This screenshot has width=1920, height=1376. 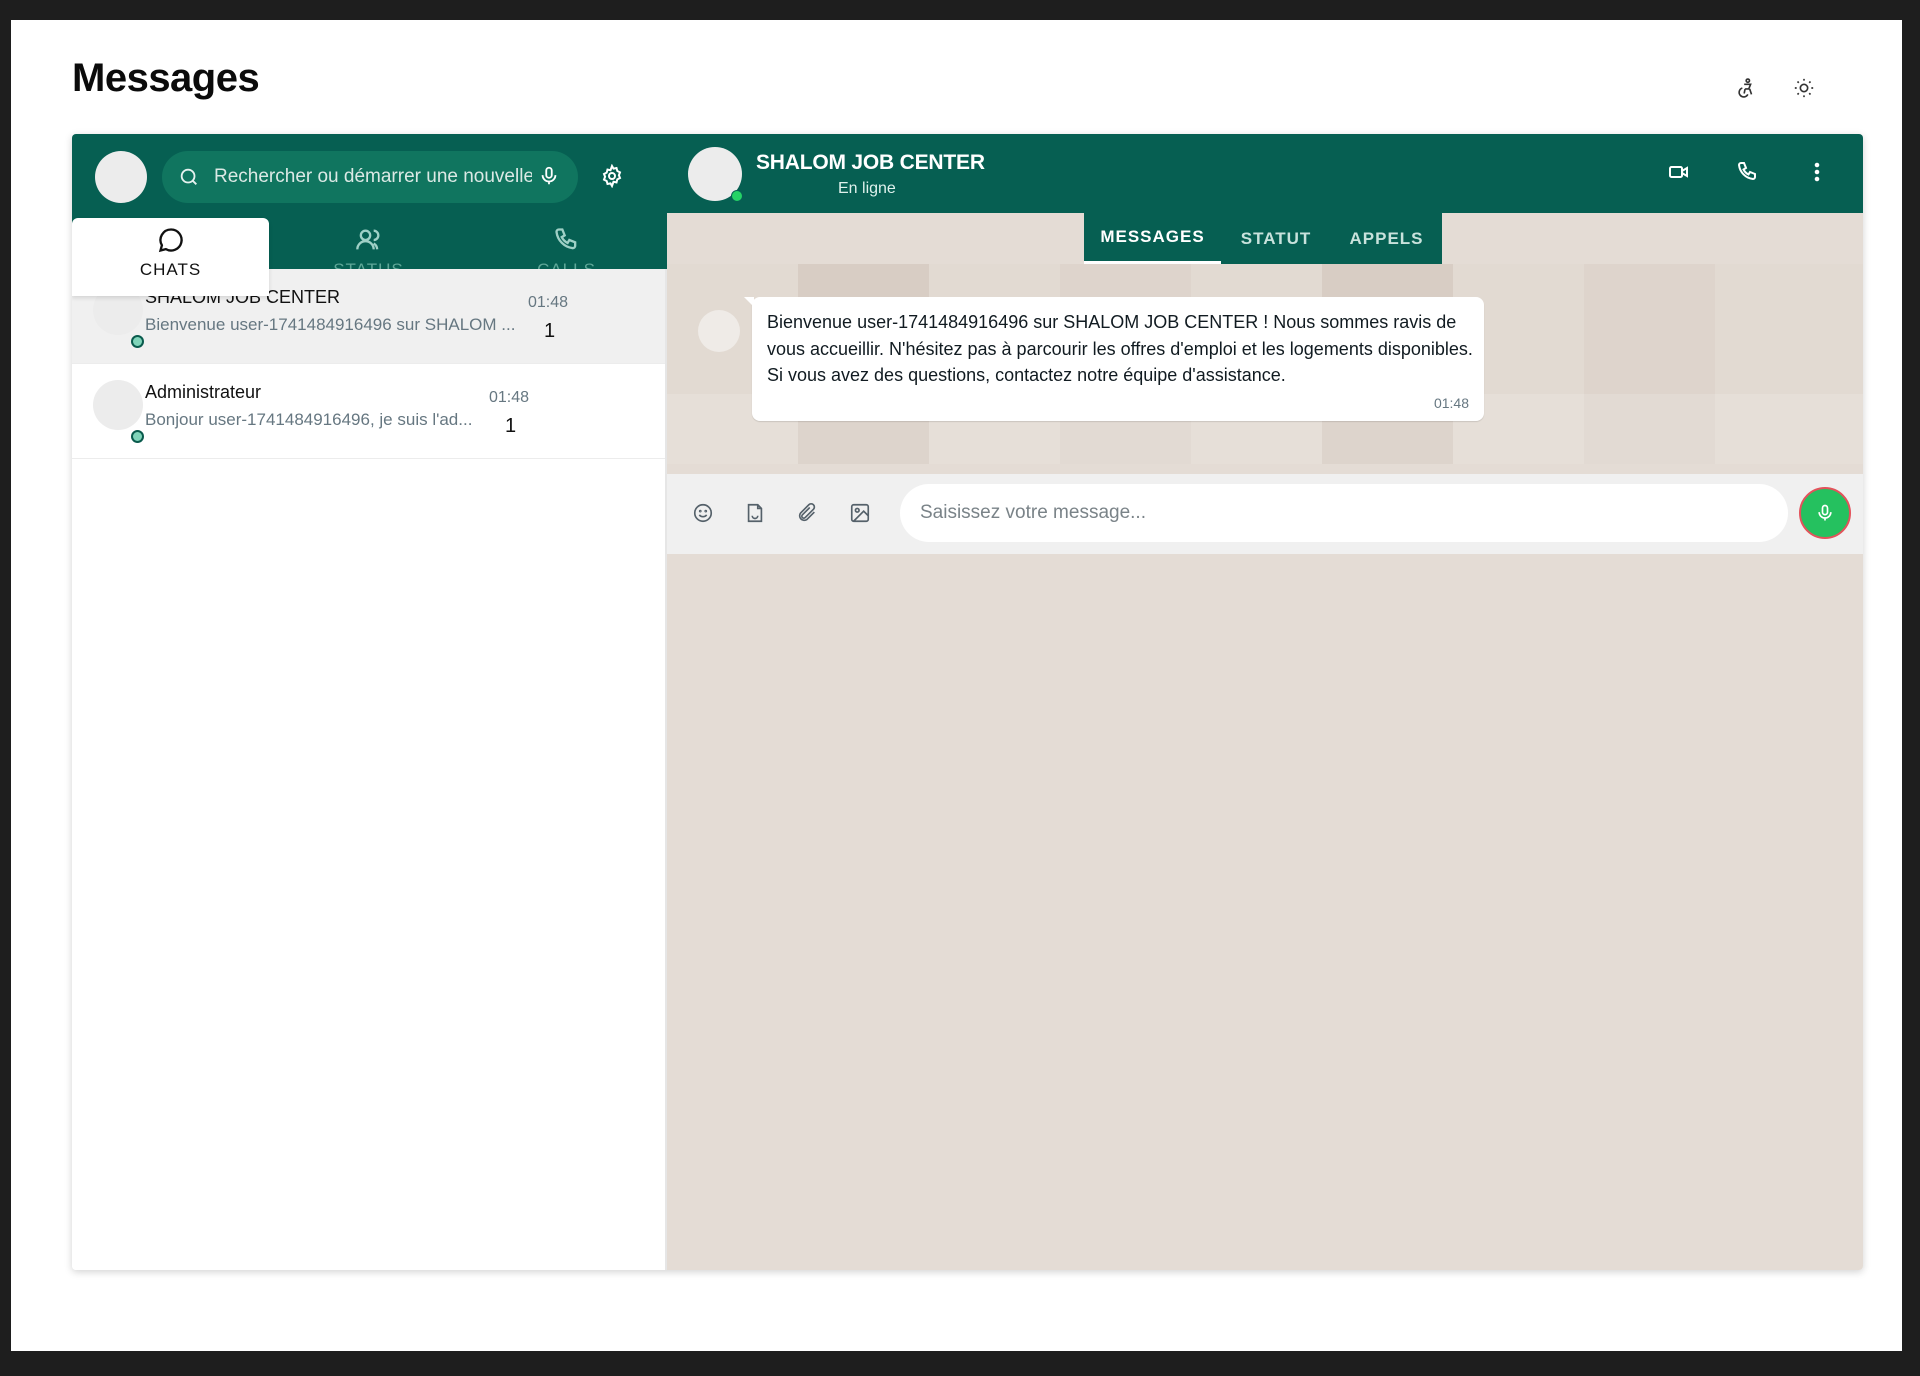 I want to click on search-input, so click(x=373, y=177).